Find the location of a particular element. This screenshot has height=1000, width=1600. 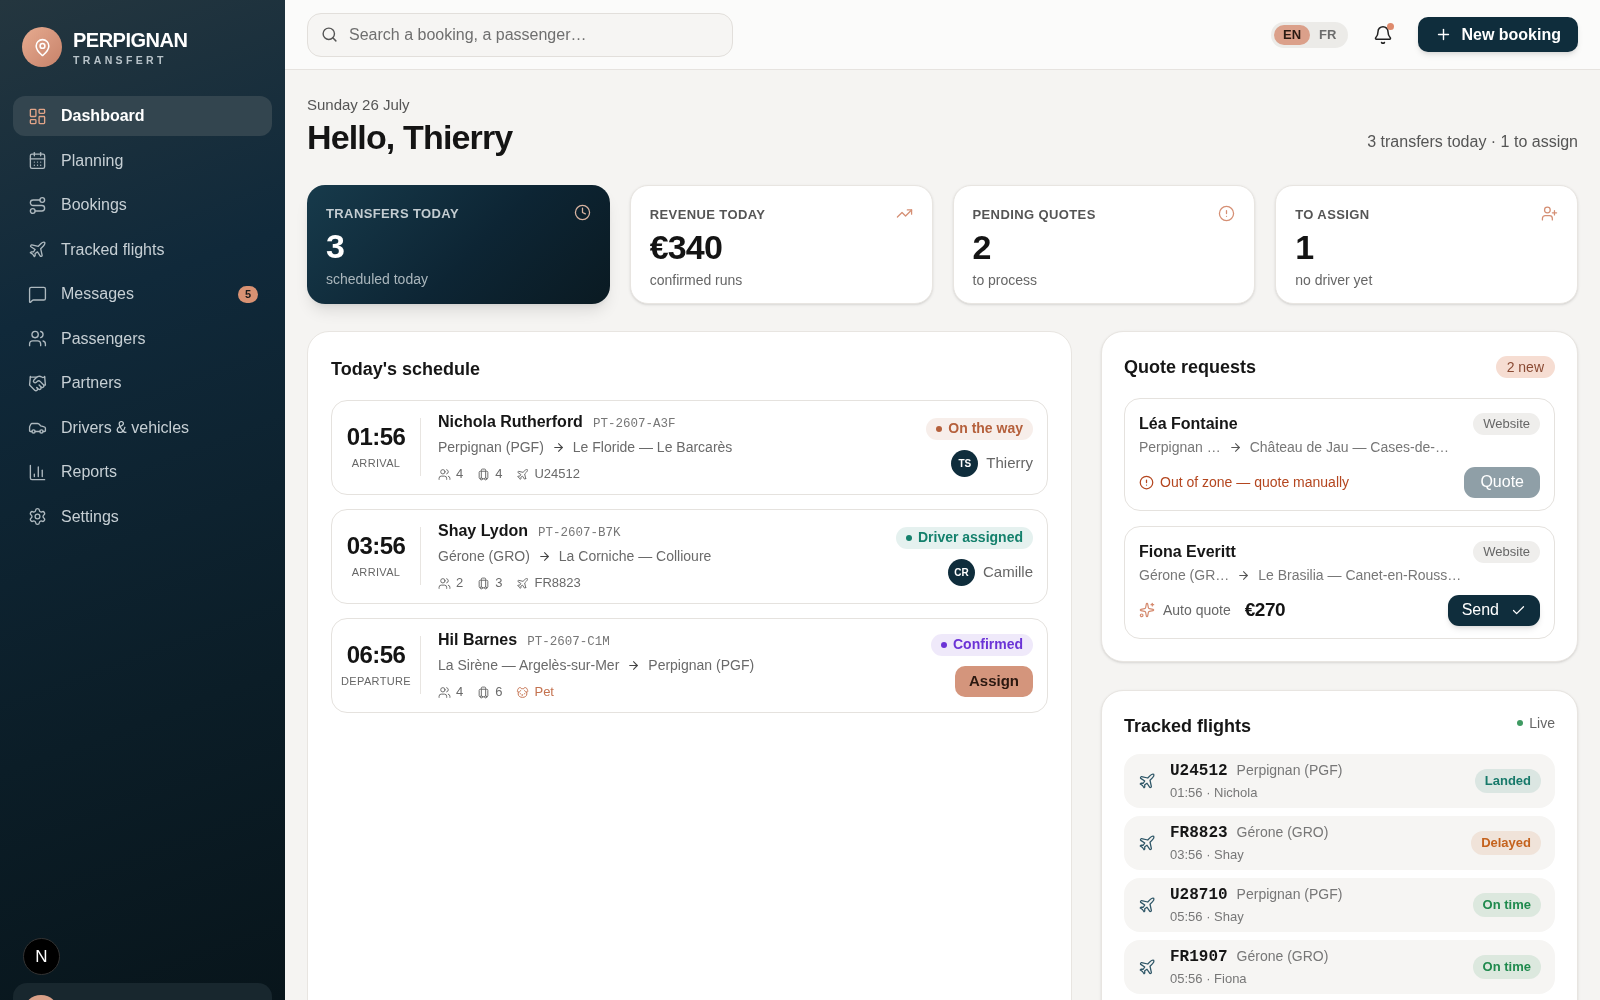

stat-note: confirmed runs is located at coordinates (696, 280).